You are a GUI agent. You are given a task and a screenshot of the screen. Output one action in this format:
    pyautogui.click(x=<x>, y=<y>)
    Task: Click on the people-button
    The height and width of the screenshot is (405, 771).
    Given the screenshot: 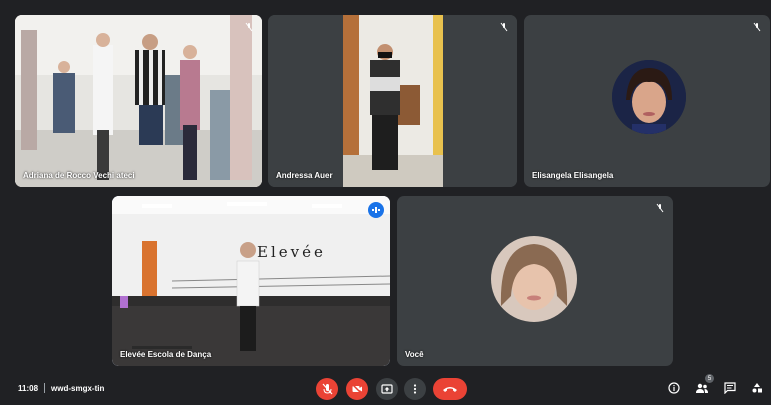 What is the action you would take?
    pyautogui.click(x=702, y=388)
    